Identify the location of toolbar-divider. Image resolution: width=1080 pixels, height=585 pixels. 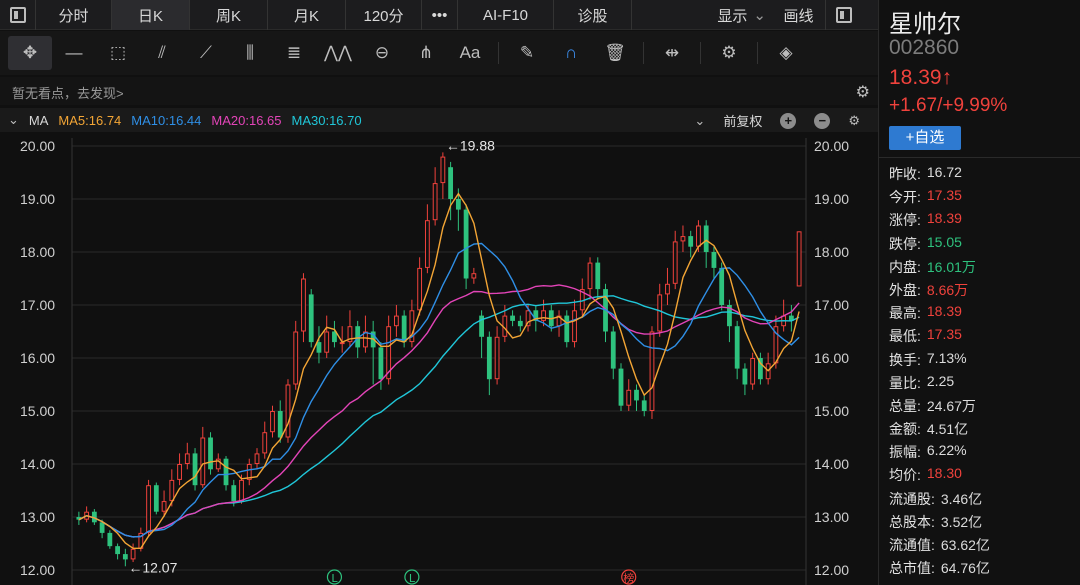
(757, 53).